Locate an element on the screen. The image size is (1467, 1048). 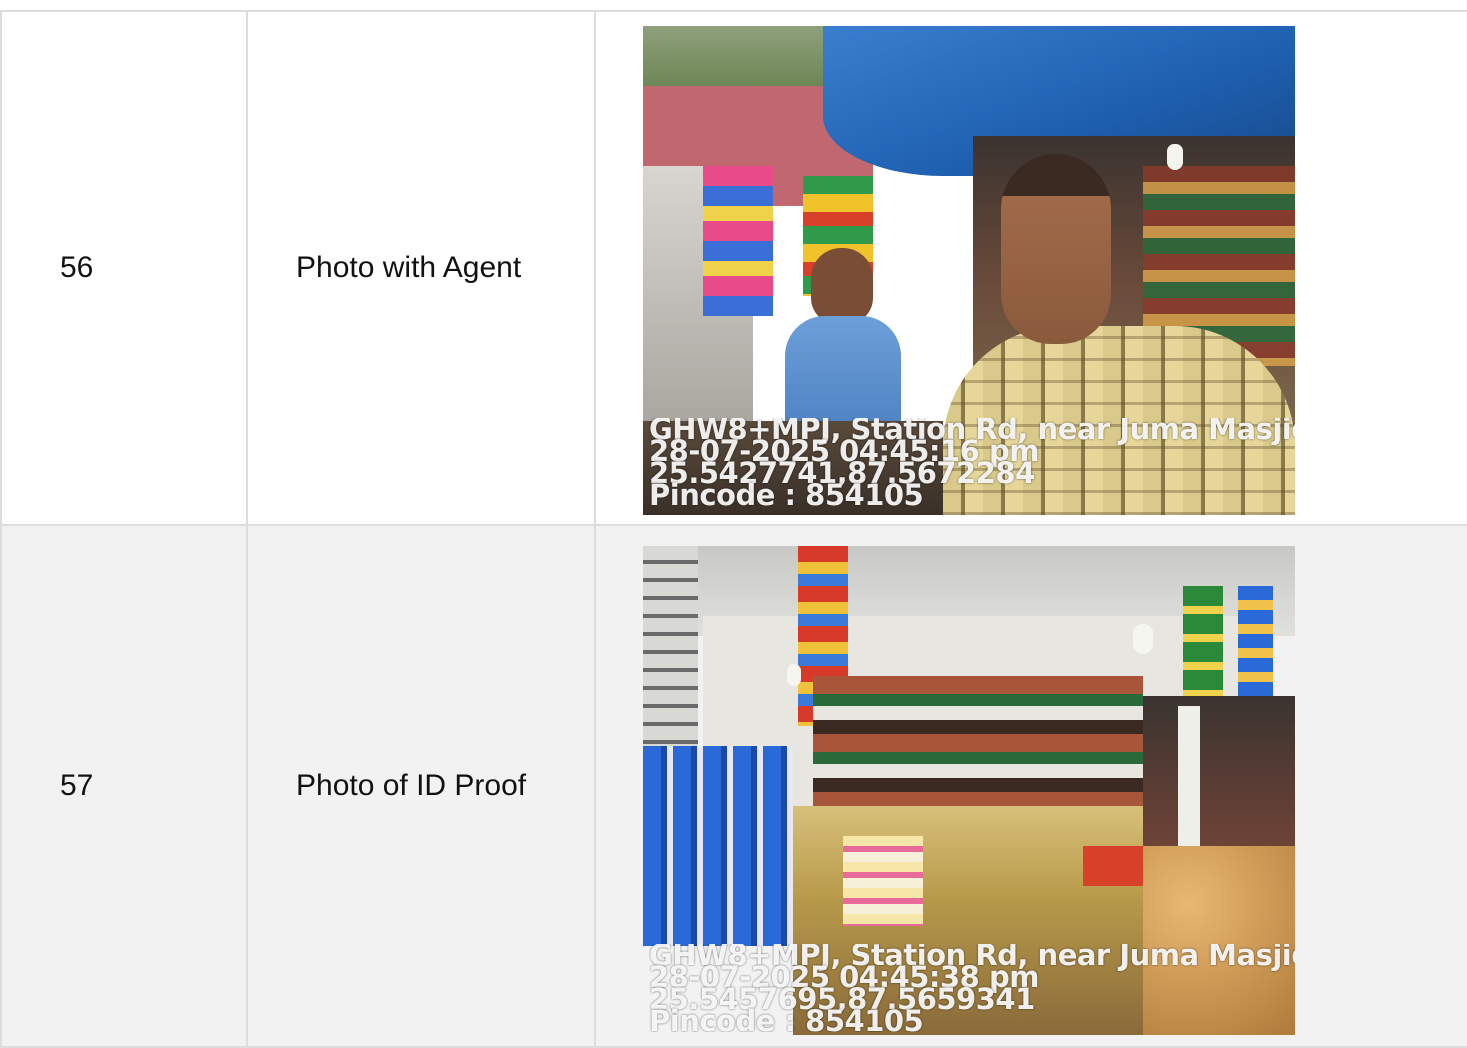
photo-label: Photo of ID Proof is located at coordinates (411, 785).